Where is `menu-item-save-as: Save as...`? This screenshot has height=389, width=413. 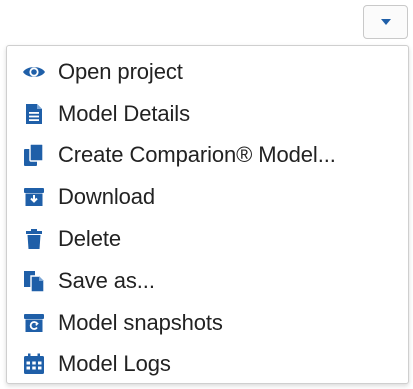
menu-item-save-as: Save as... is located at coordinates (207, 281).